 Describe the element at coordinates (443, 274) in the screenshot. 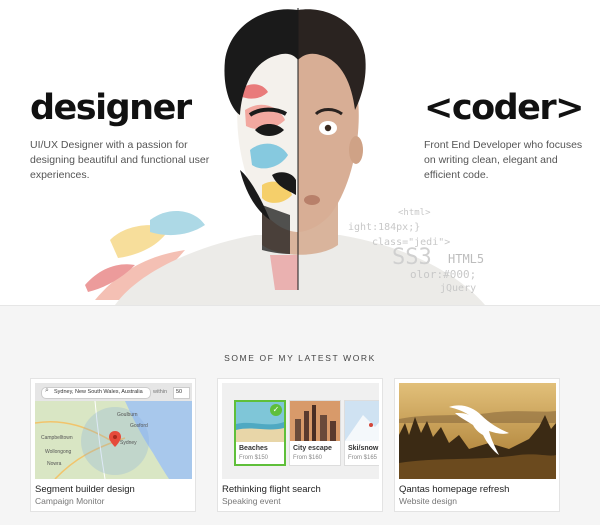

I see `code-snippet: olor:#000;` at that location.